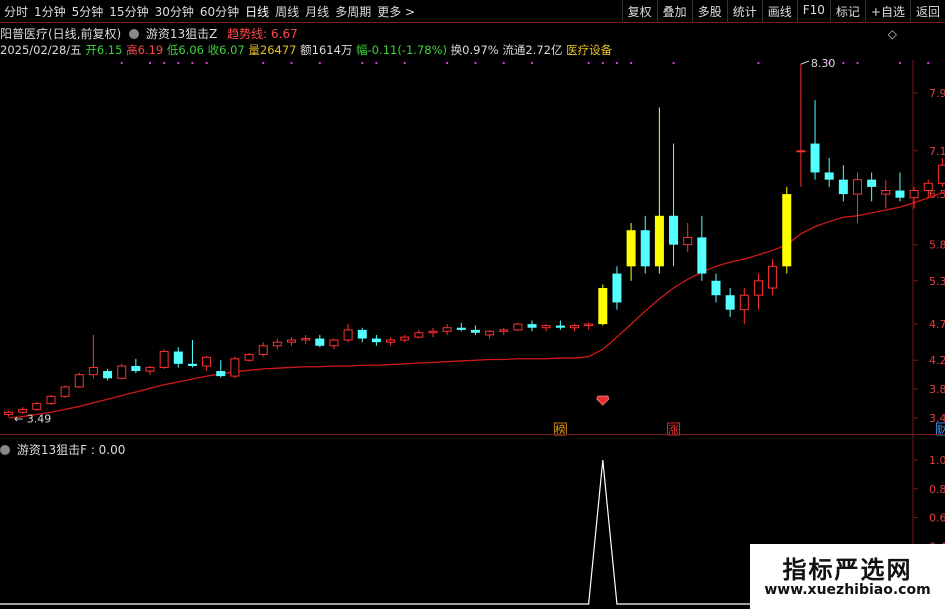 This screenshot has height=609, width=945. Describe the element at coordinates (5, 450) in the screenshot. I see `sub-settings-icon` at that location.